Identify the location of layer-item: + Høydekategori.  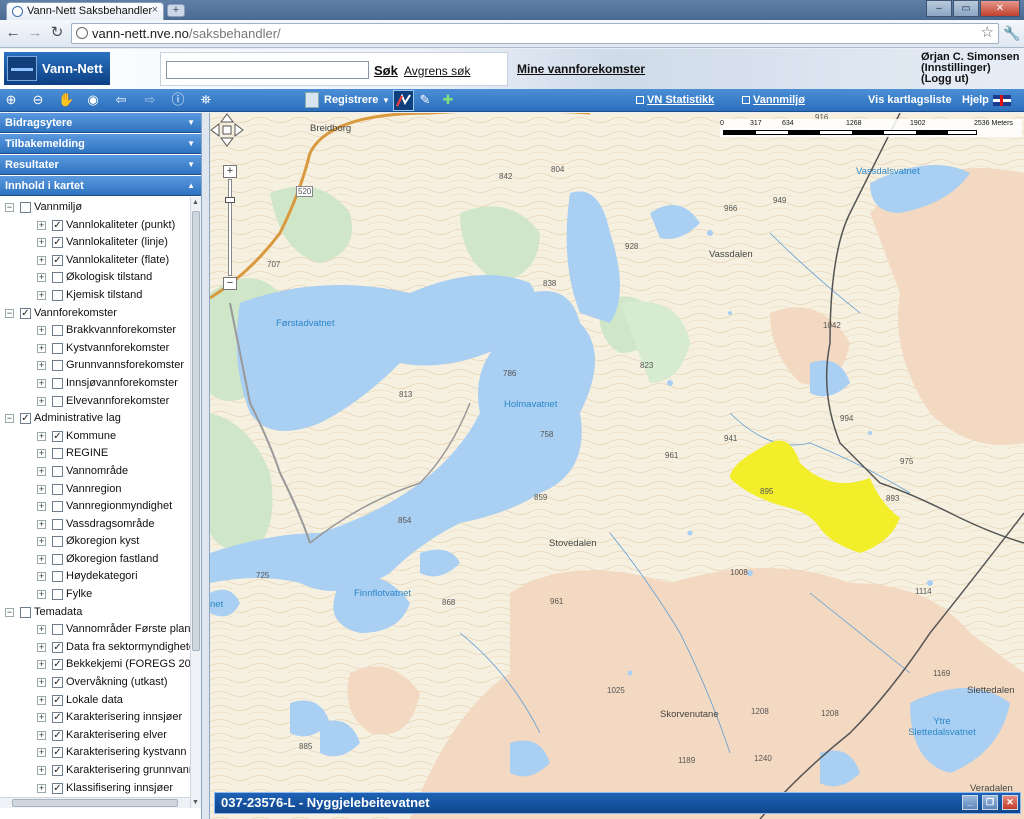
(95, 577).